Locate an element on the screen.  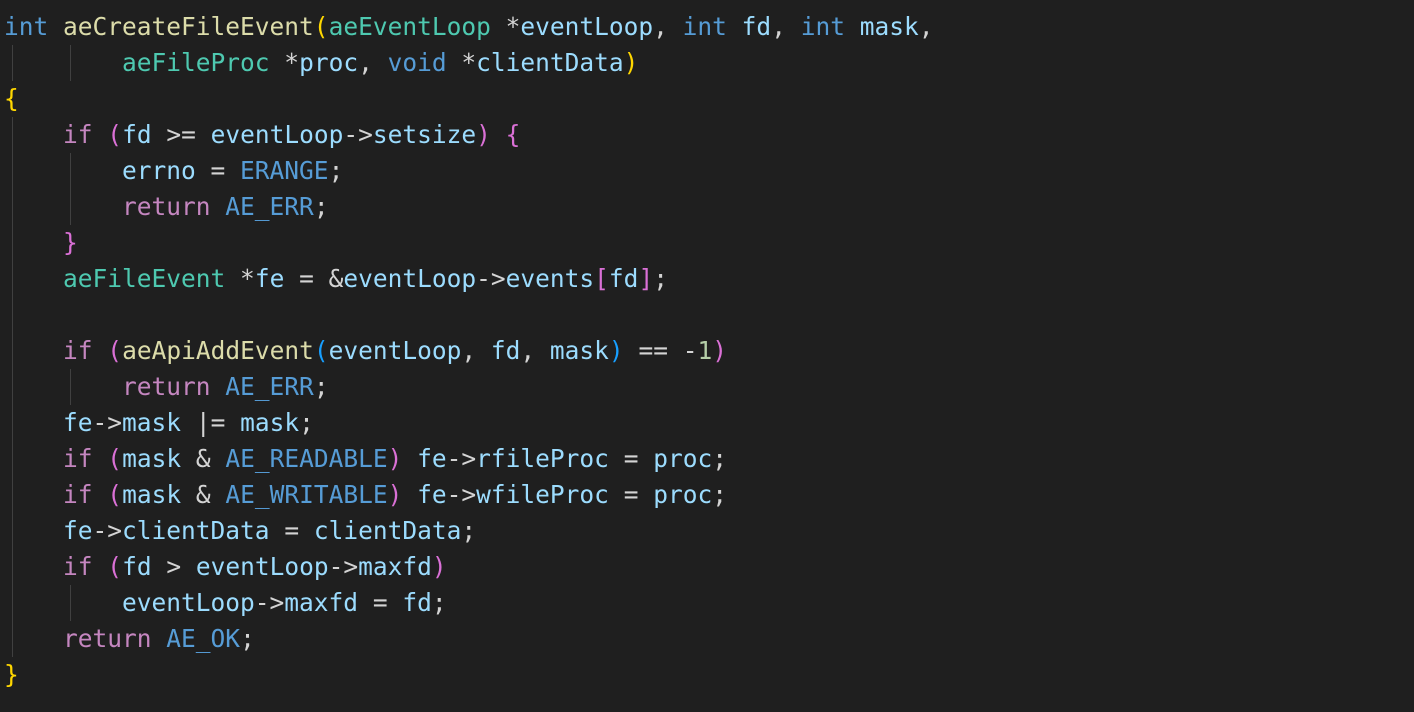
code-line: fe->mask |= mask; is located at coordinates (159, 423).